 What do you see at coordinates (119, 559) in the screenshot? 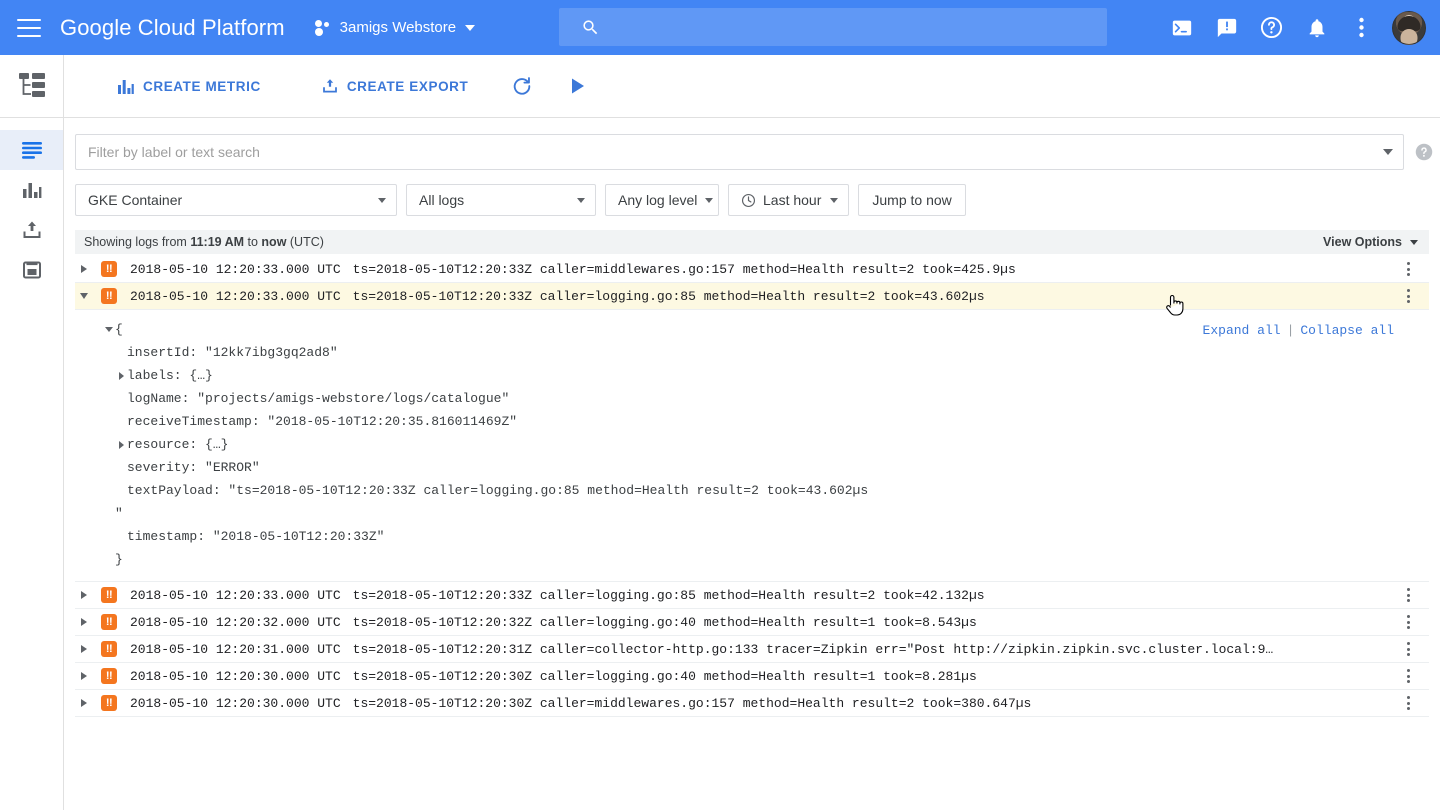
I see `json-close-brace: }` at bounding box center [119, 559].